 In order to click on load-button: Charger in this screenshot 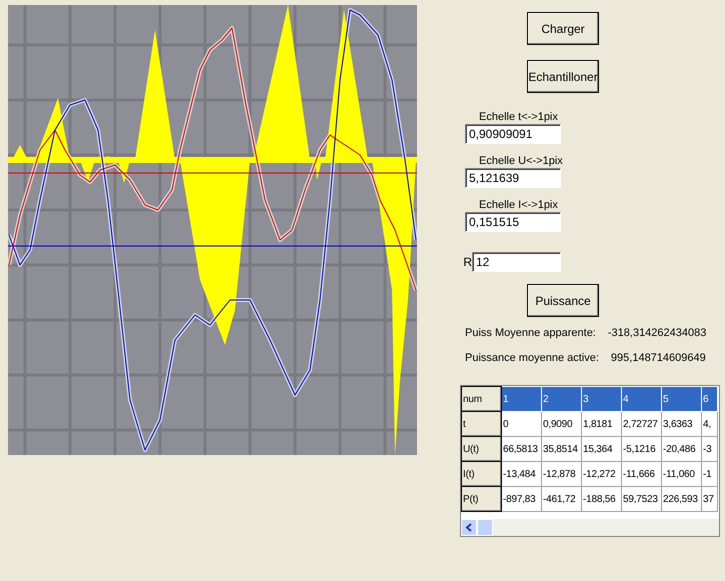, I will do `click(563, 28)`.